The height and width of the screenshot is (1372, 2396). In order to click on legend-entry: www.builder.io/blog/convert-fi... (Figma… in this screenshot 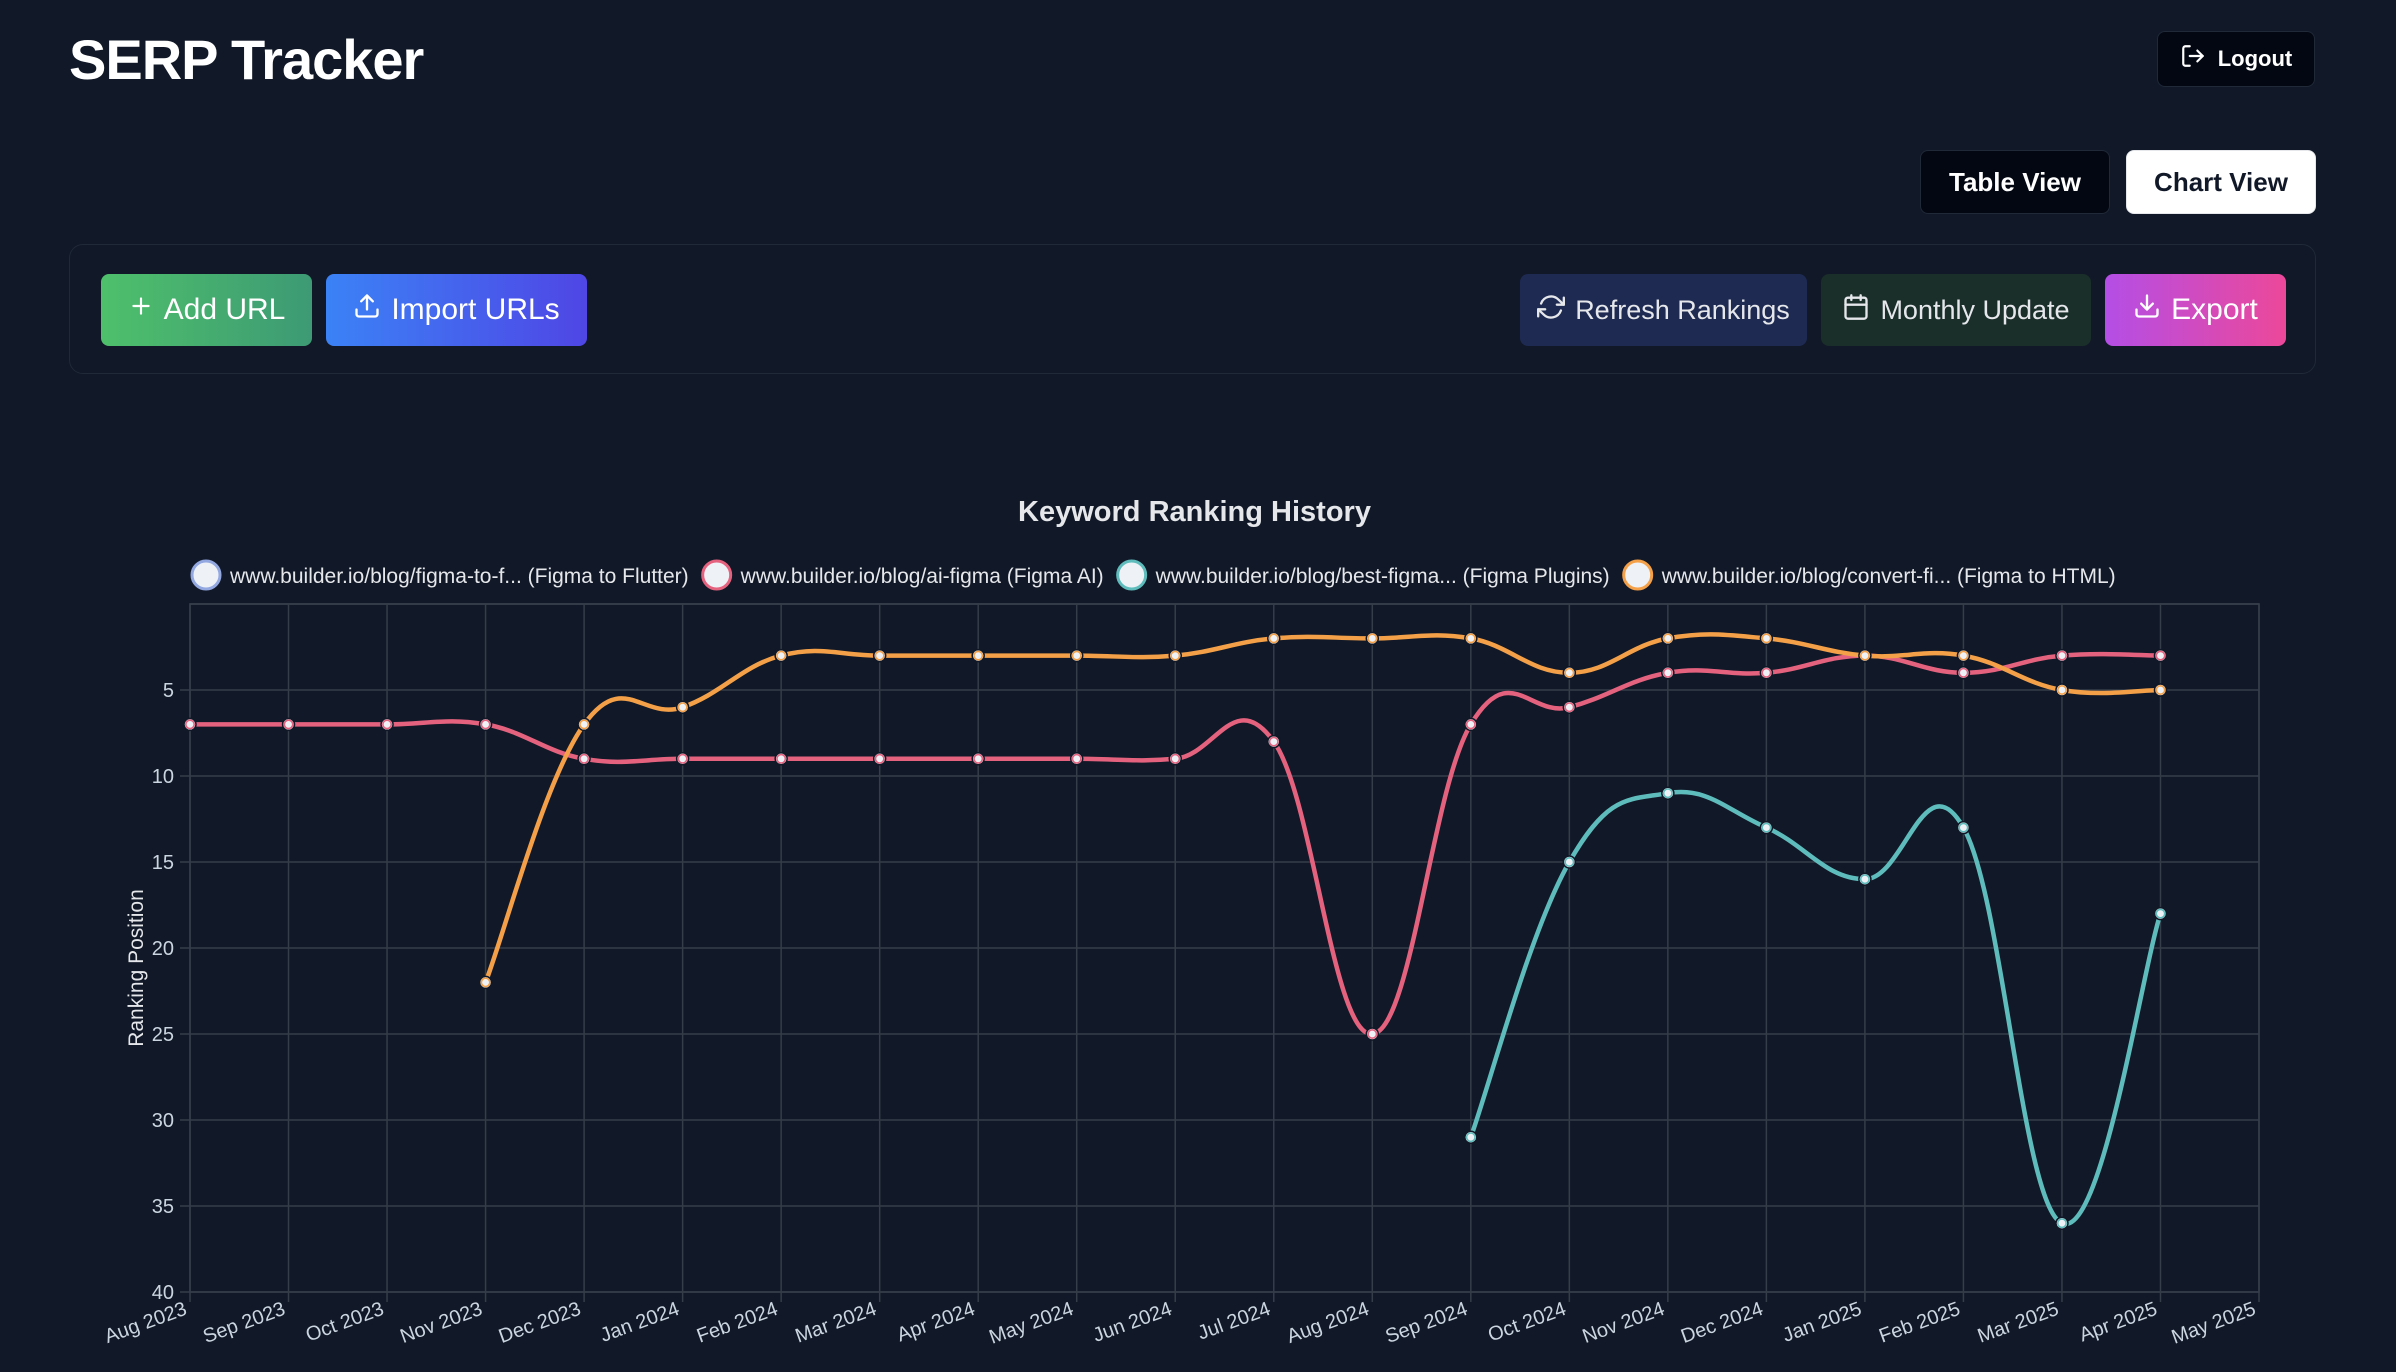, I will do `click(1888, 576)`.